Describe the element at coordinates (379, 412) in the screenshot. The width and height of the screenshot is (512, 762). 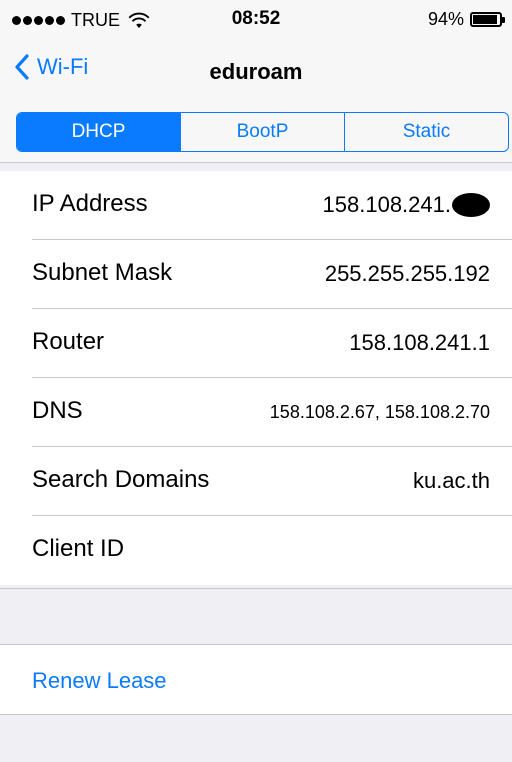
I see `dns-value: 158.108.2.67, 158.108.2.70` at that location.